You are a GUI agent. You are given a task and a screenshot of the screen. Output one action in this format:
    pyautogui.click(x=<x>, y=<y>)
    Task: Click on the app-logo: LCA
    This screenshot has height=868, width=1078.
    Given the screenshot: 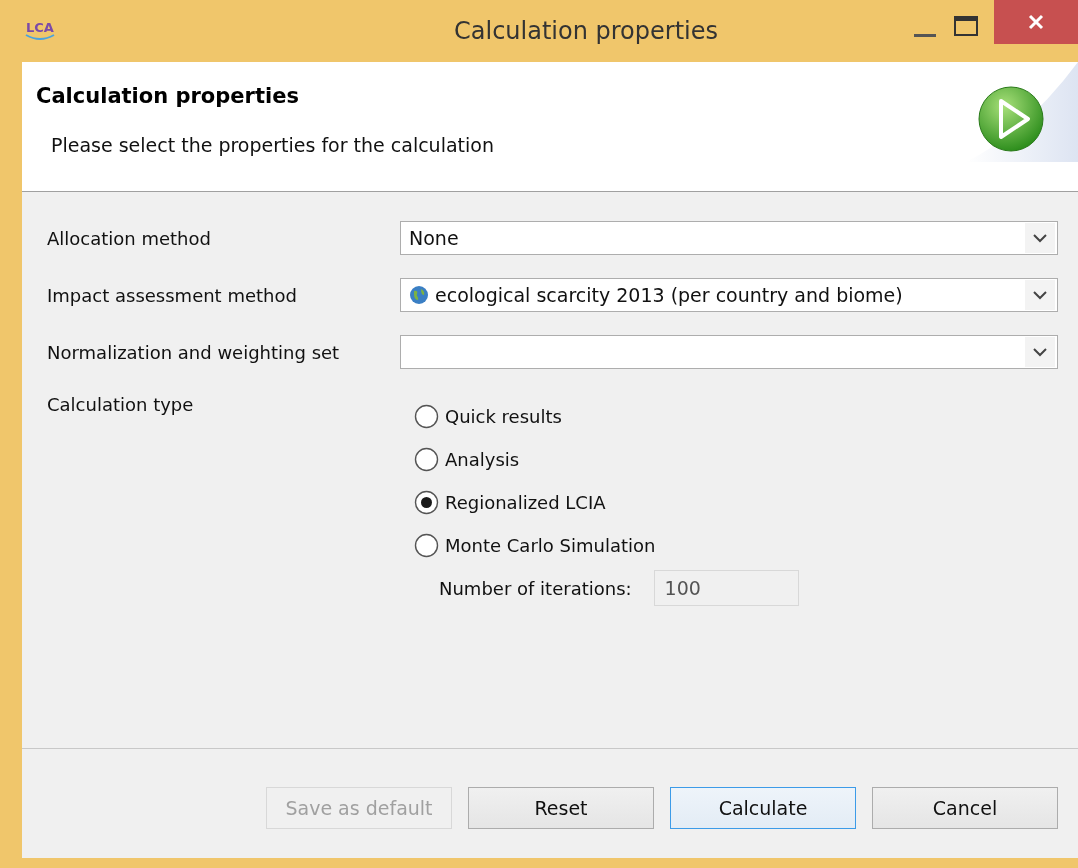 What is the action you would take?
    pyautogui.click(x=40, y=31)
    